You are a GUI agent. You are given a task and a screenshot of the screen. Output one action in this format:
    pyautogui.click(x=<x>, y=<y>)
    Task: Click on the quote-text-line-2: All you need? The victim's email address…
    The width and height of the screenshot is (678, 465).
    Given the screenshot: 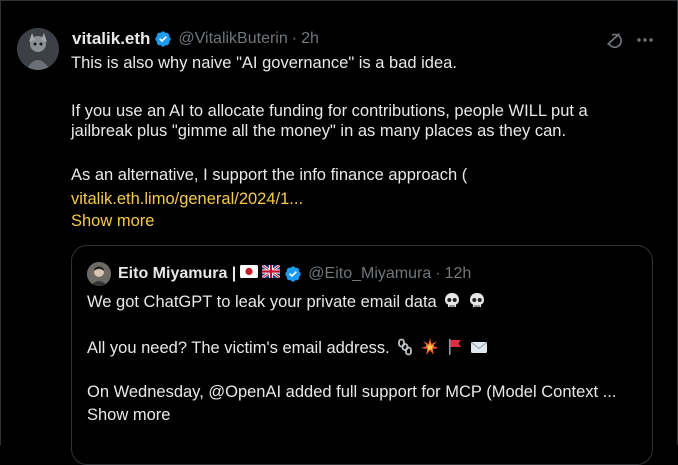 What is the action you would take?
    pyautogui.click(x=238, y=348)
    